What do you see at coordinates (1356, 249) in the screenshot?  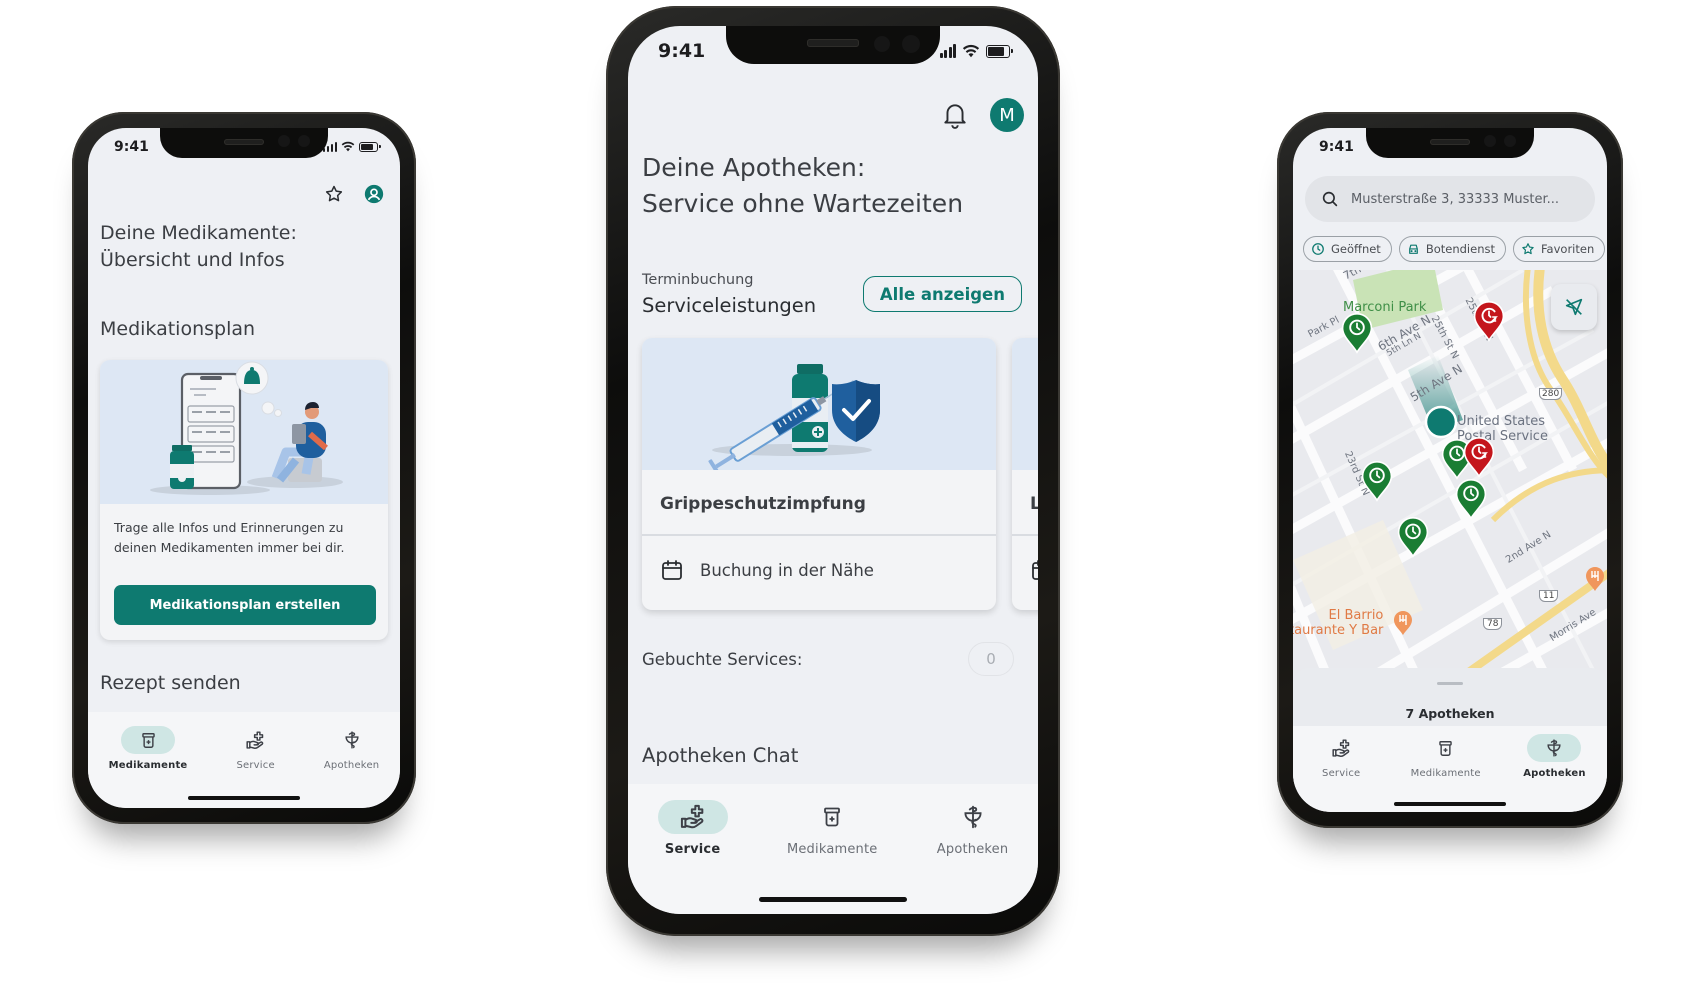 I see `chip-label: Geöffnet` at bounding box center [1356, 249].